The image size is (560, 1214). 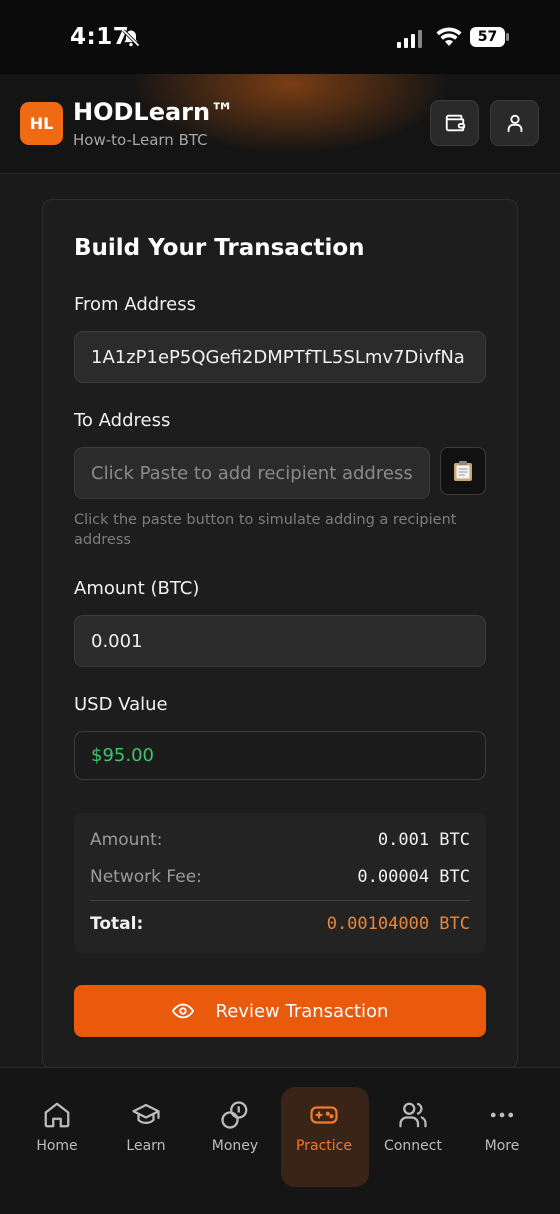 I want to click on nav-home-label: Home, so click(x=57, y=1146).